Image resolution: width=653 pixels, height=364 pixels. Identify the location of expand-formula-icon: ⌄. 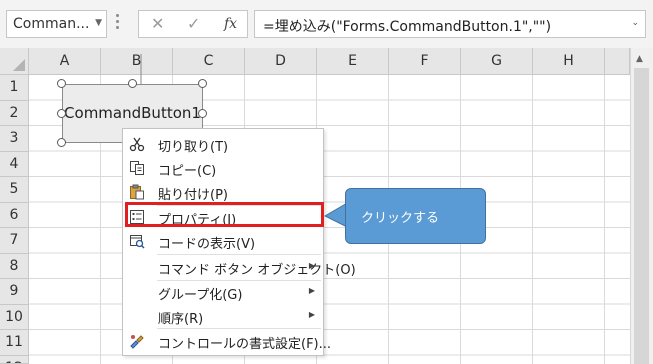
(635, 23).